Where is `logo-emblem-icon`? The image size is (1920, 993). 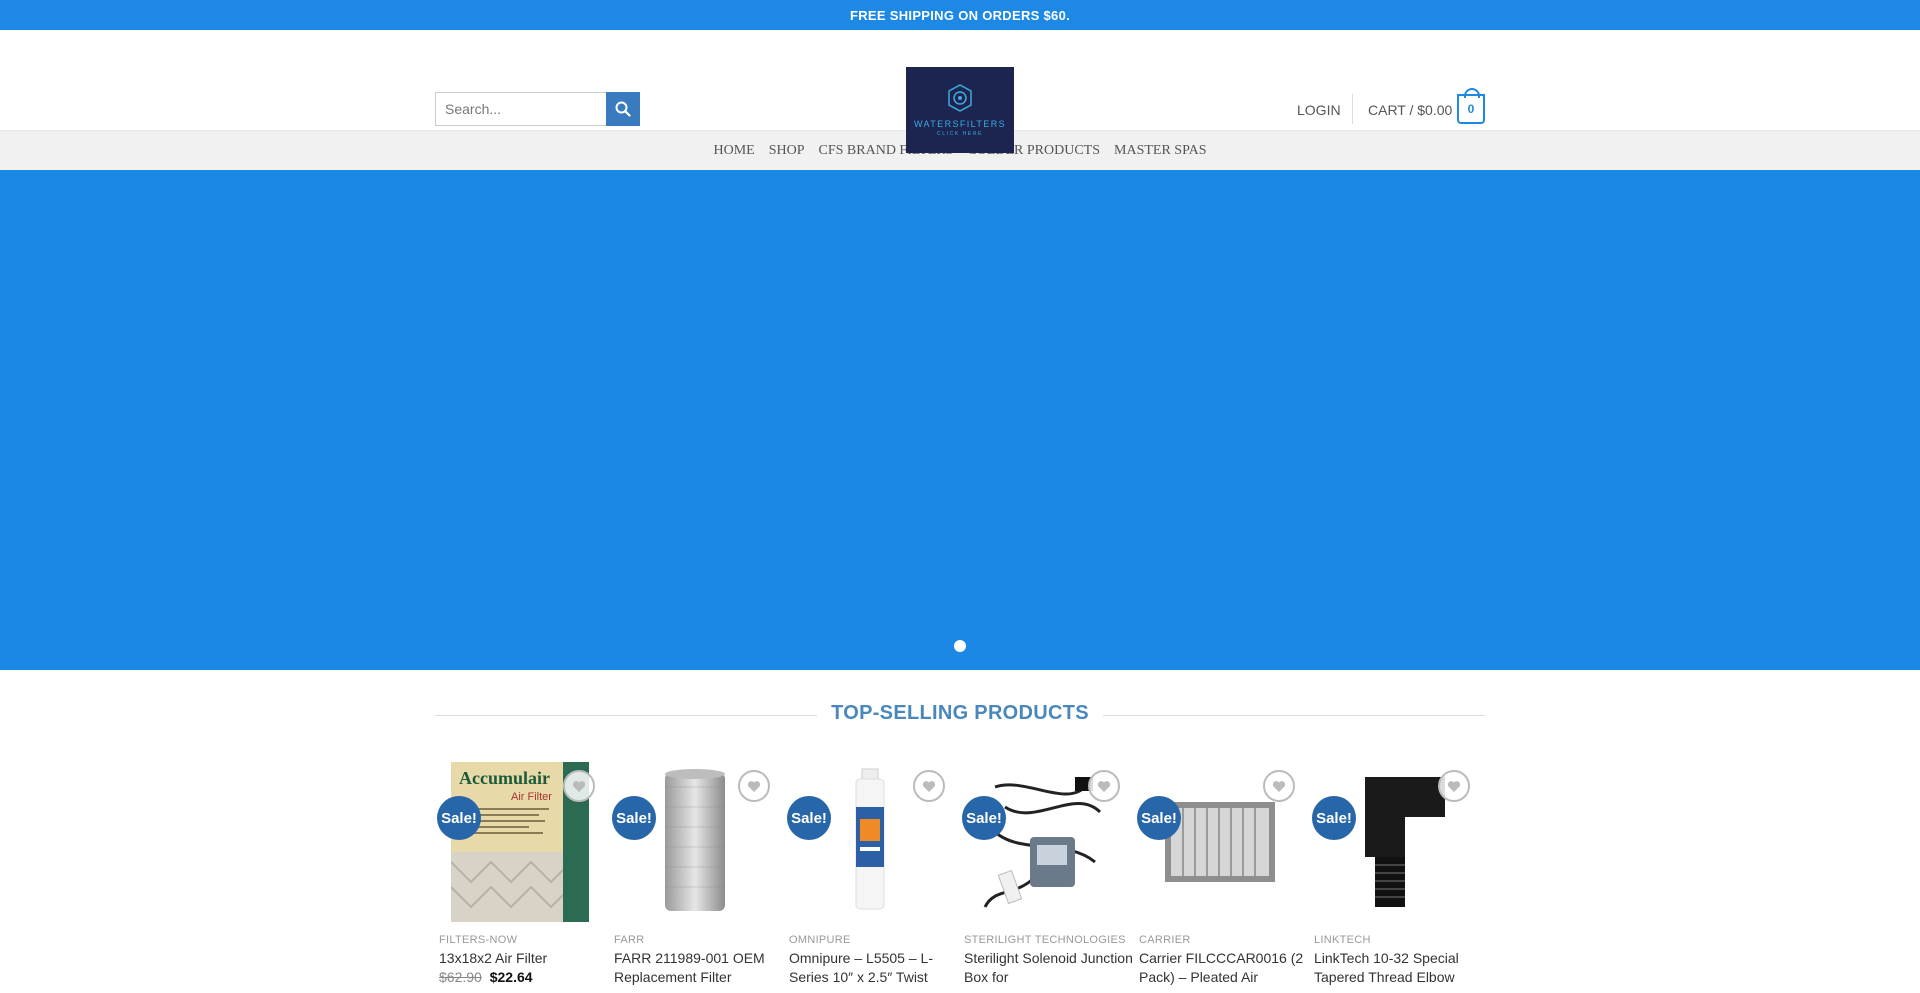 logo-emblem-icon is located at coordinates (960, 98).